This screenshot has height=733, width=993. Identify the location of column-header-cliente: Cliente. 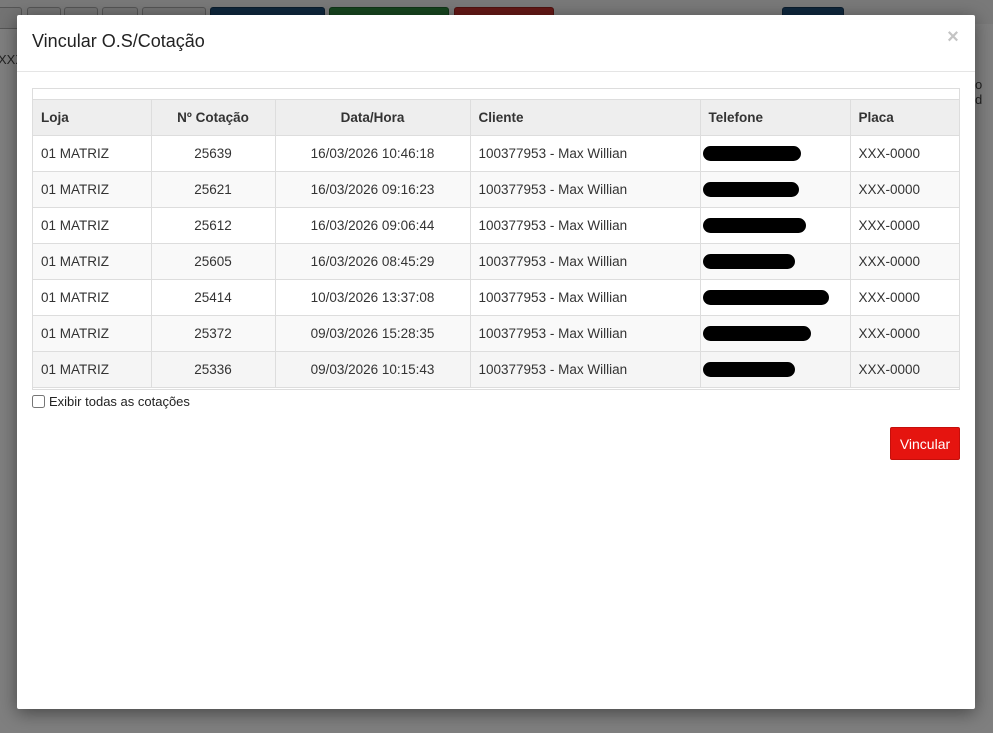
(585, 117).